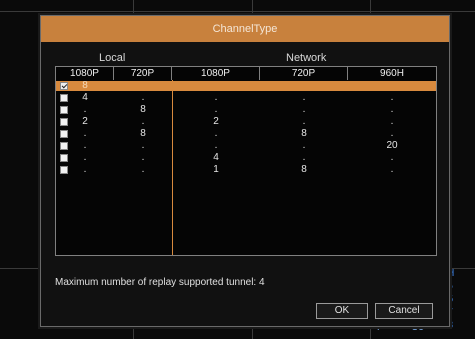  I want to click on table-row: 8, so click(246, 86).